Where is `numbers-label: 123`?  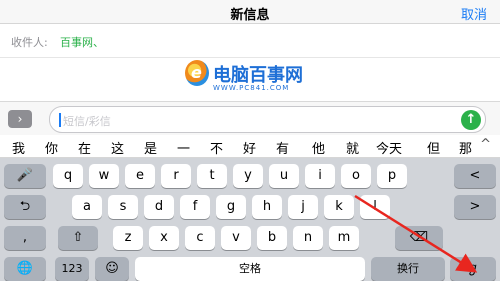
numbers-label: 123 is located at coordinates (72, 268).